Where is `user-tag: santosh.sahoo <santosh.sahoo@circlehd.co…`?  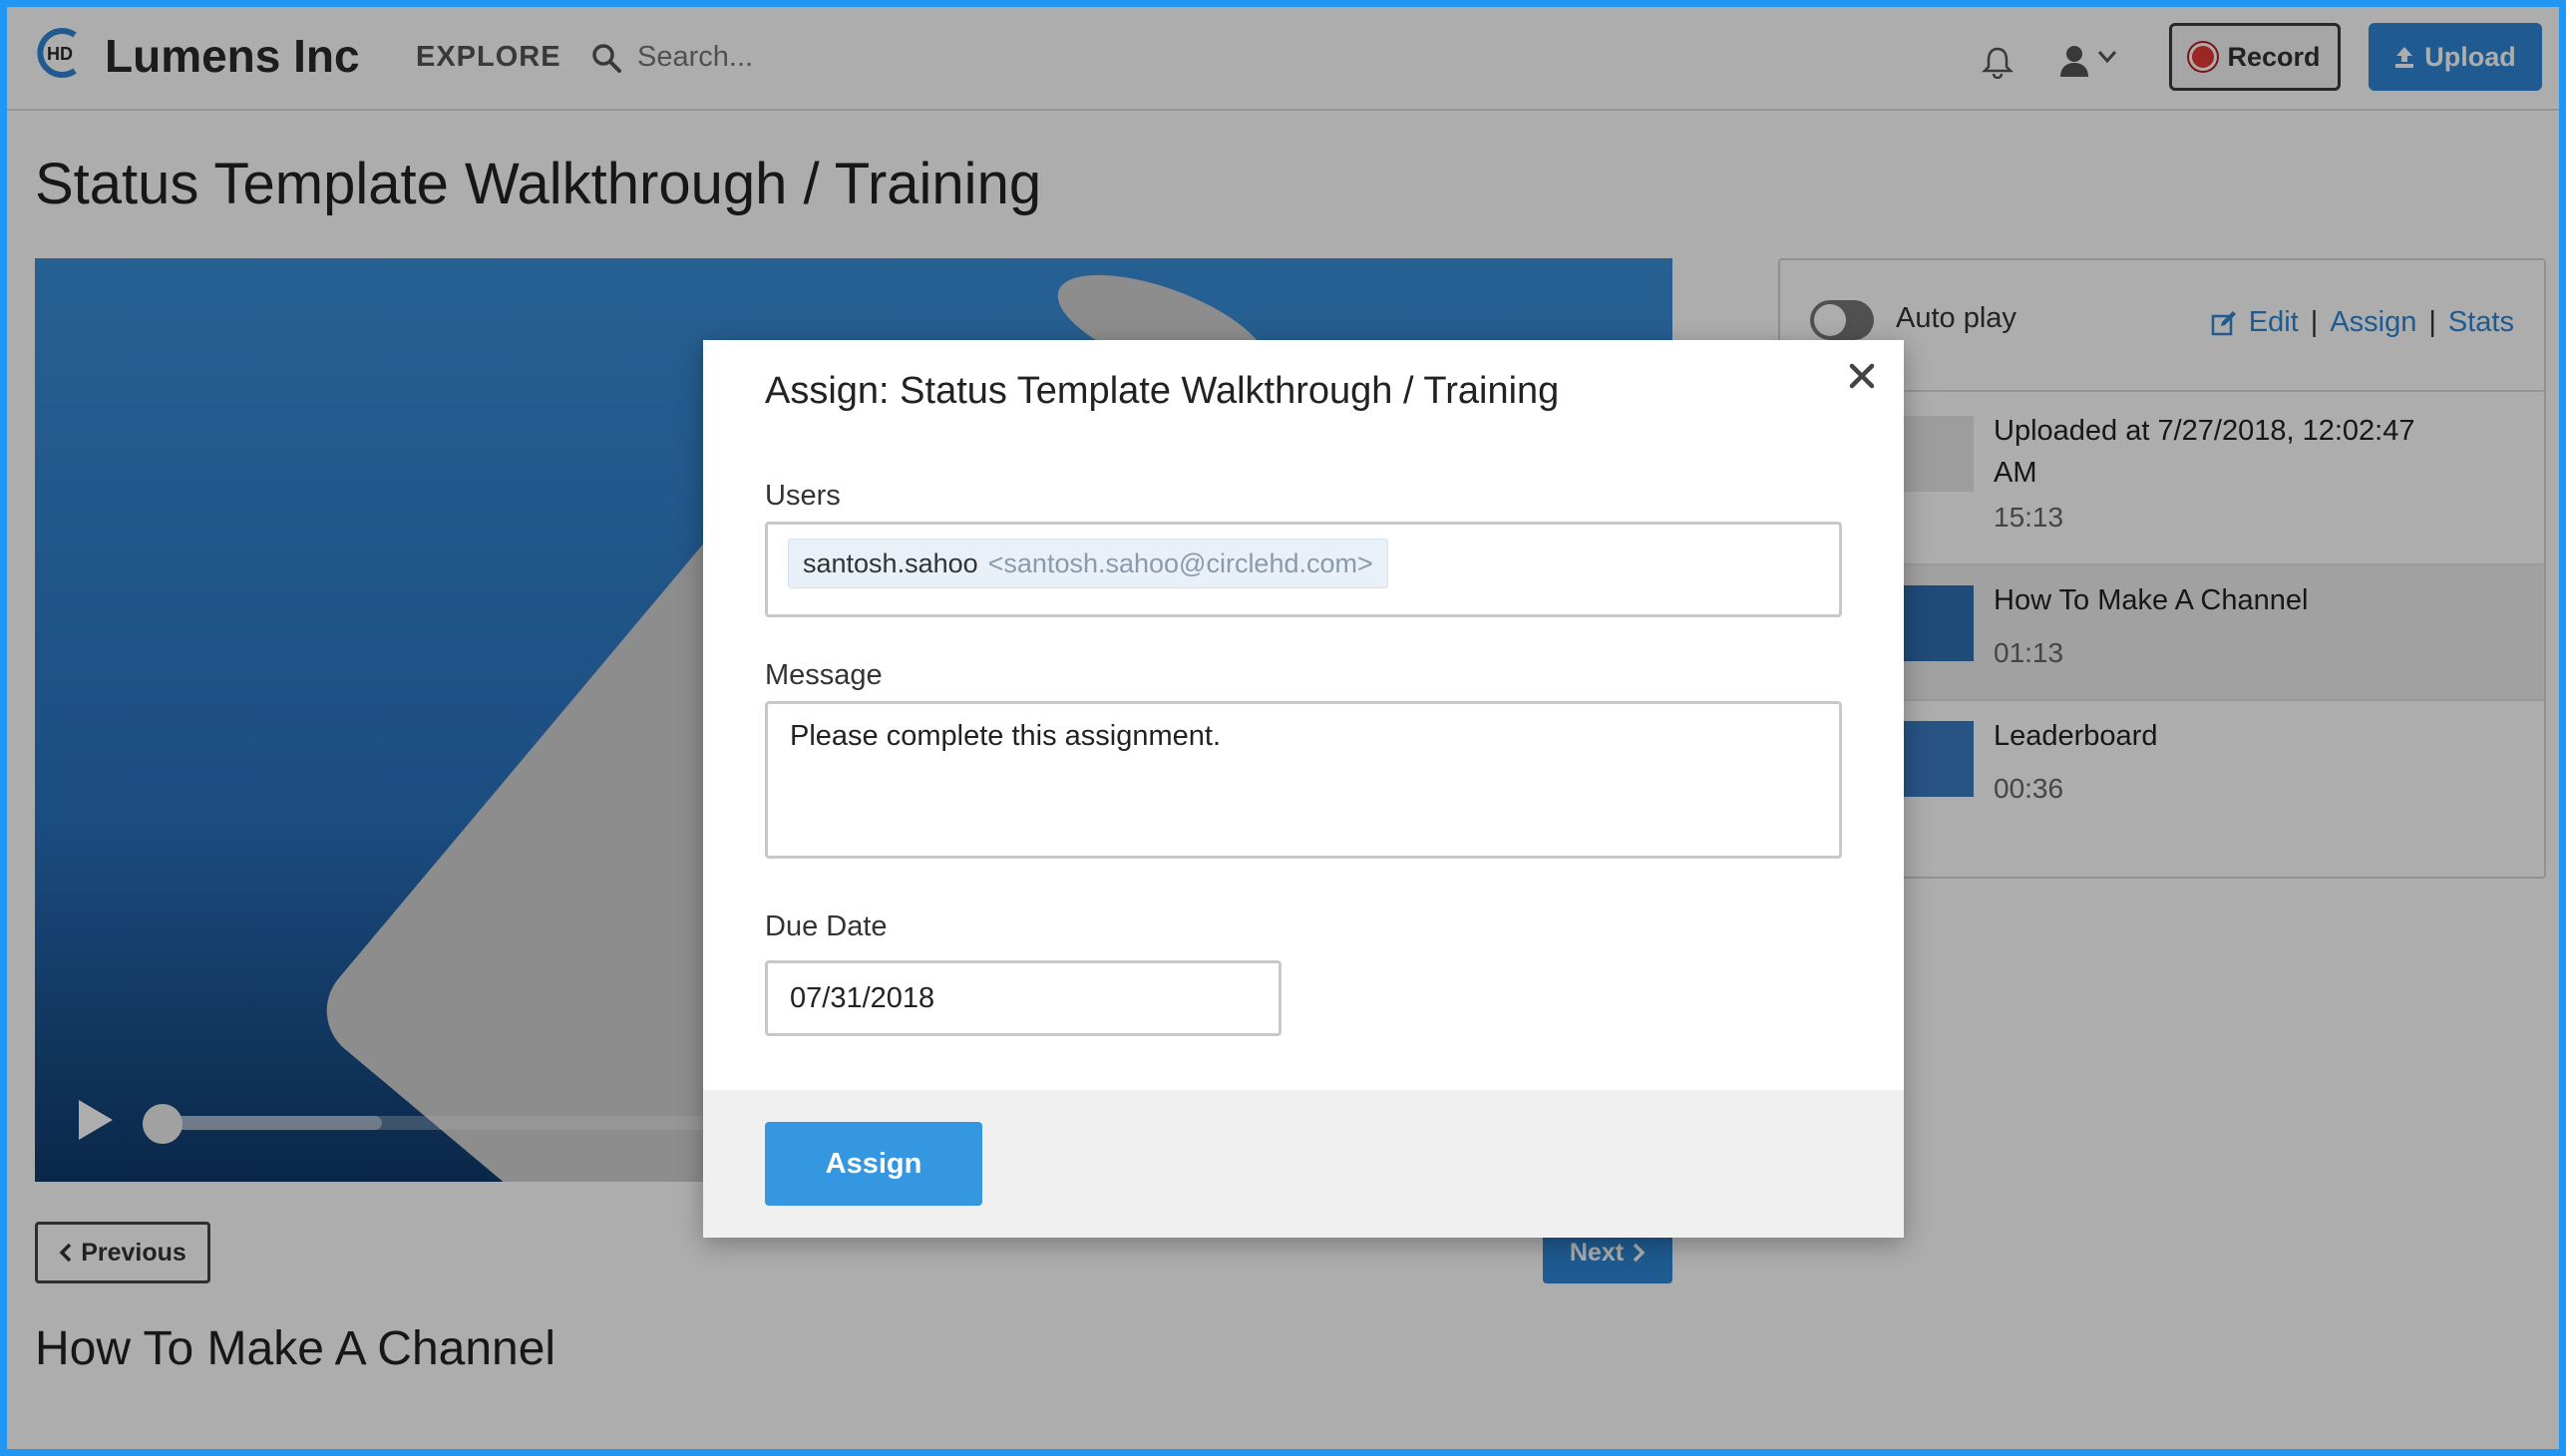 user-tag: santosh.sahoo <santosh.sahoo@circlehd.co… is located at coordinates (1088, 563).